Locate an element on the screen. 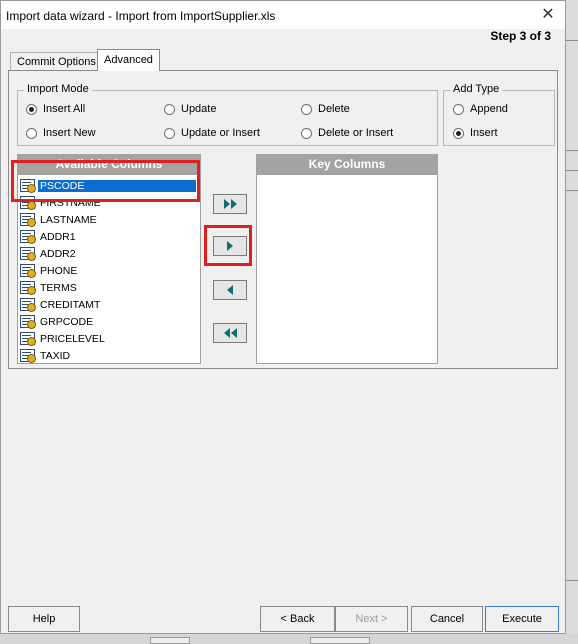 This screenshot has height=644, width=578. radio-insert: Insert is located at coordinates (475, 133).